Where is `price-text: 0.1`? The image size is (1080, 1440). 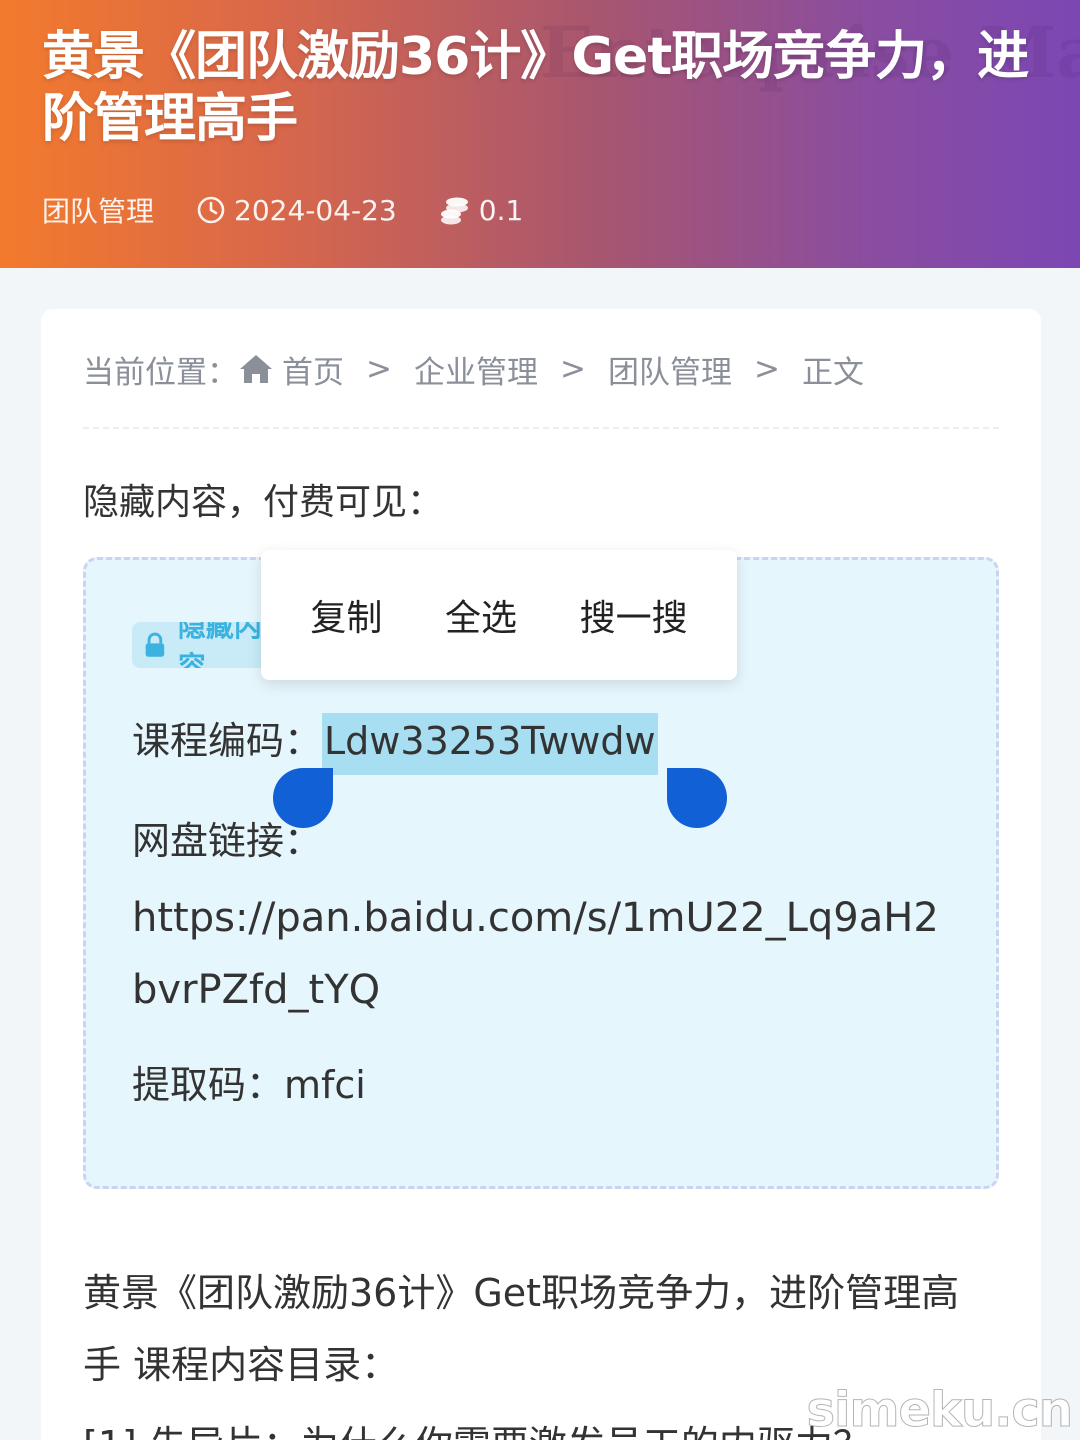 price-text: 0.1 is located at coordinates (501, 210).